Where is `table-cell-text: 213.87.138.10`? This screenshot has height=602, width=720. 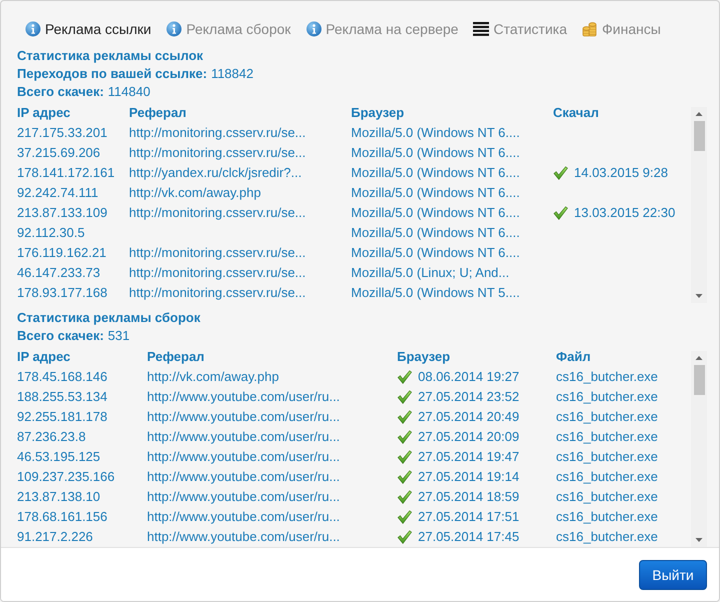 table-cell-text: 213.87.138.10 is located at coordinates (58, 497).